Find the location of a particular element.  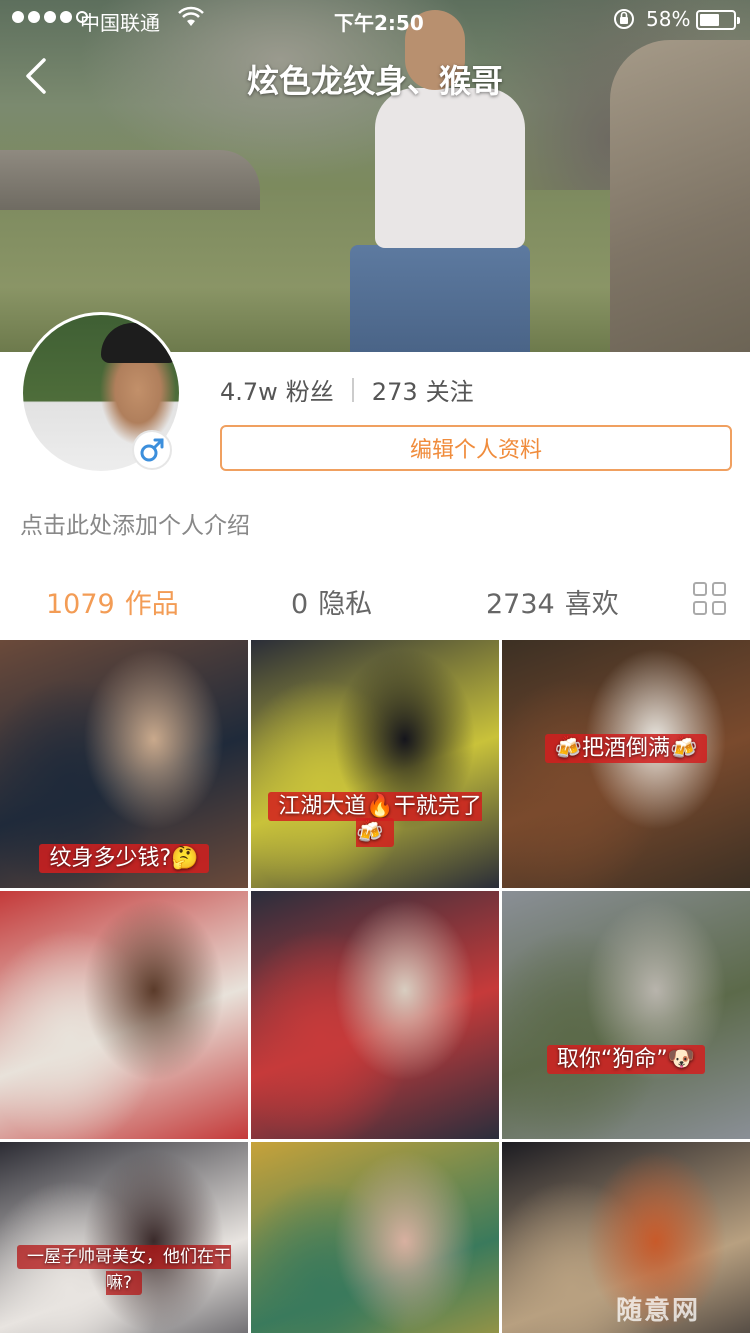

cover-person-jeans is located at coordinates (440, 298).